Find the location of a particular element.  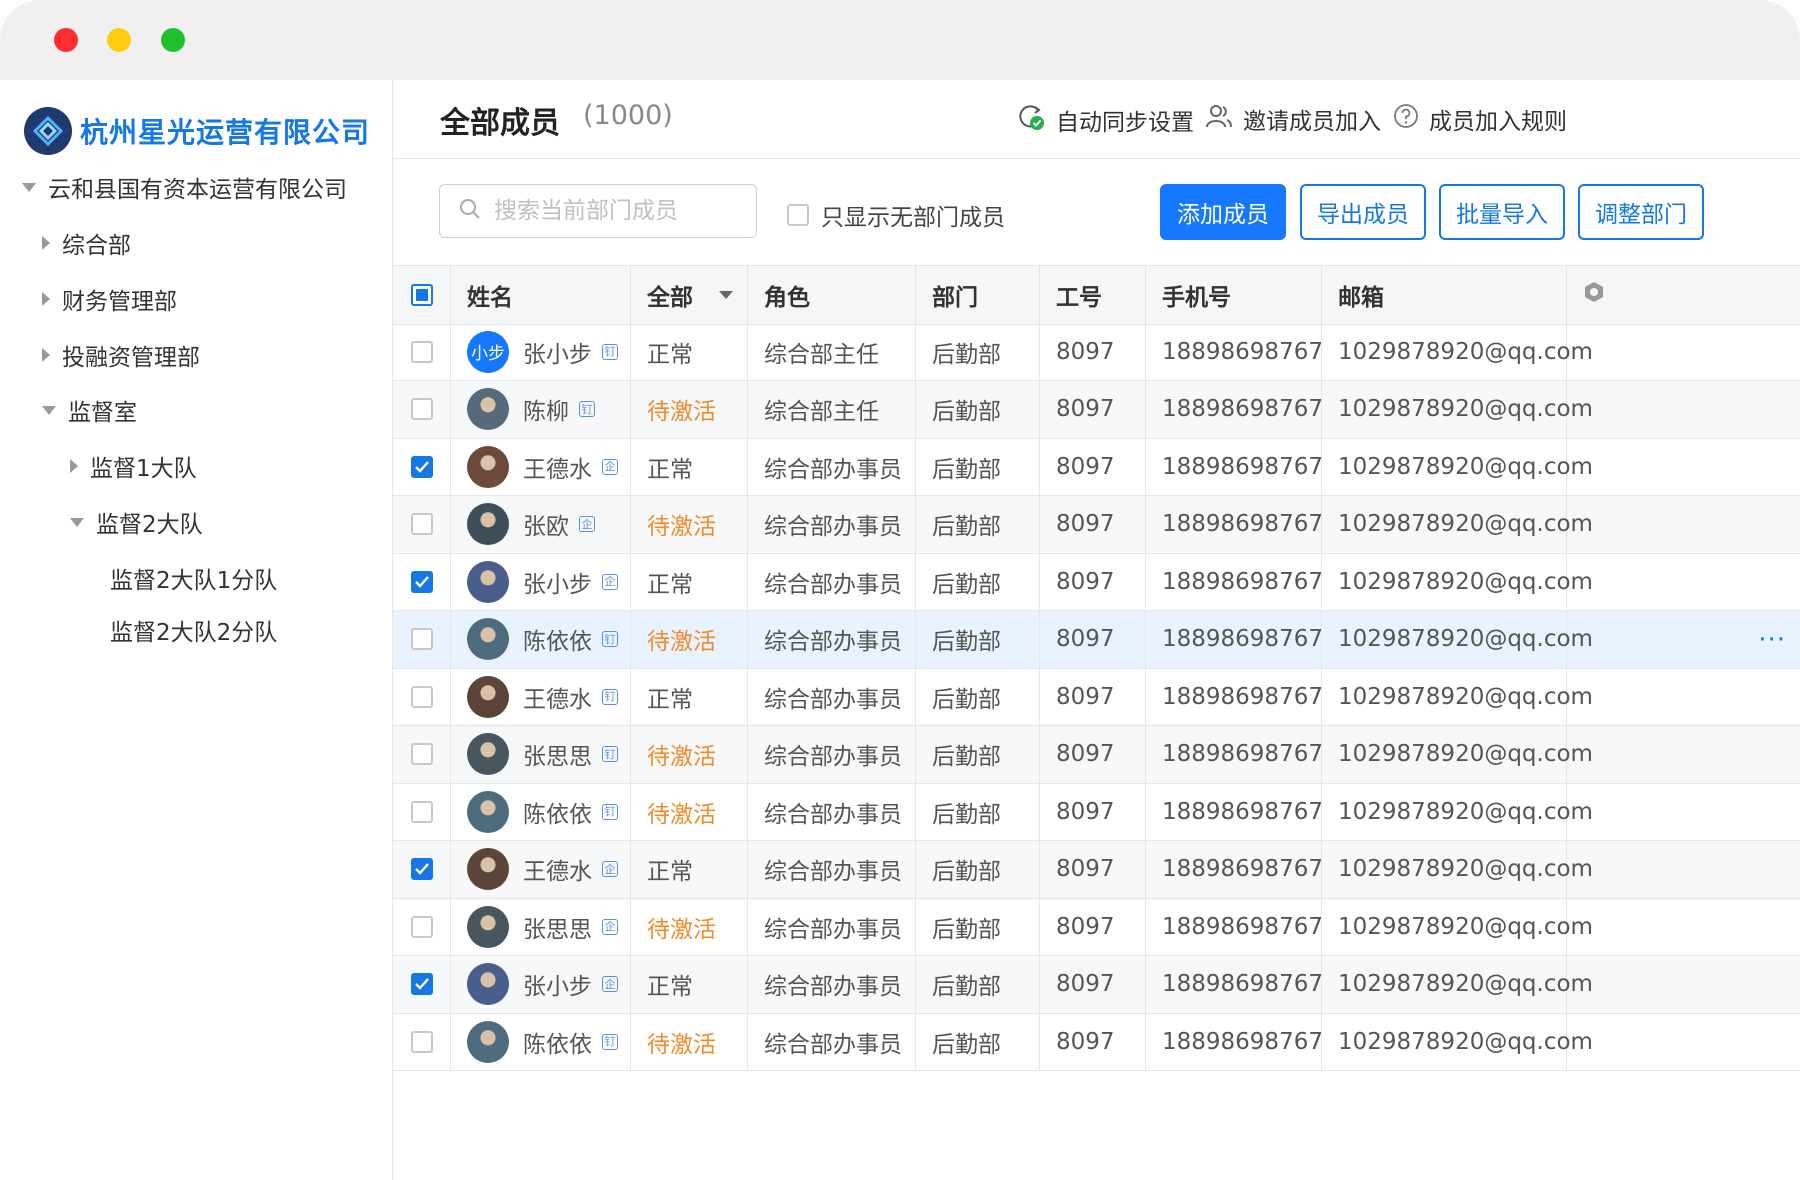

member-name-cell: 张欧企 is located at coordinates (541, 524).